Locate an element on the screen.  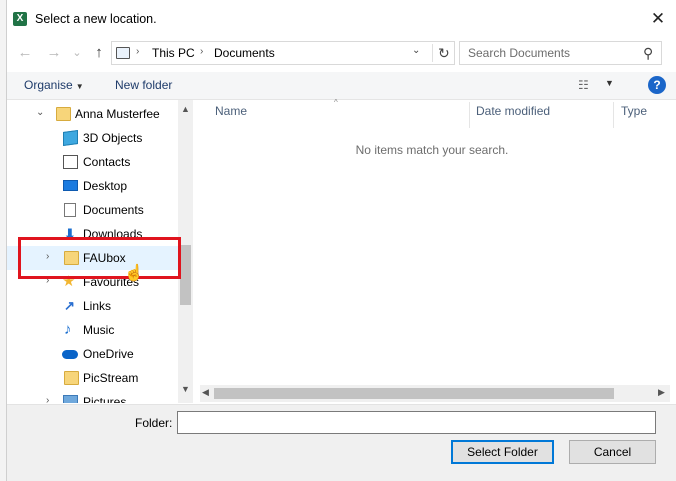
command-toolbar: Organise ▼ New folder ☷ ▼ ? is located at coordinates (341, 86).